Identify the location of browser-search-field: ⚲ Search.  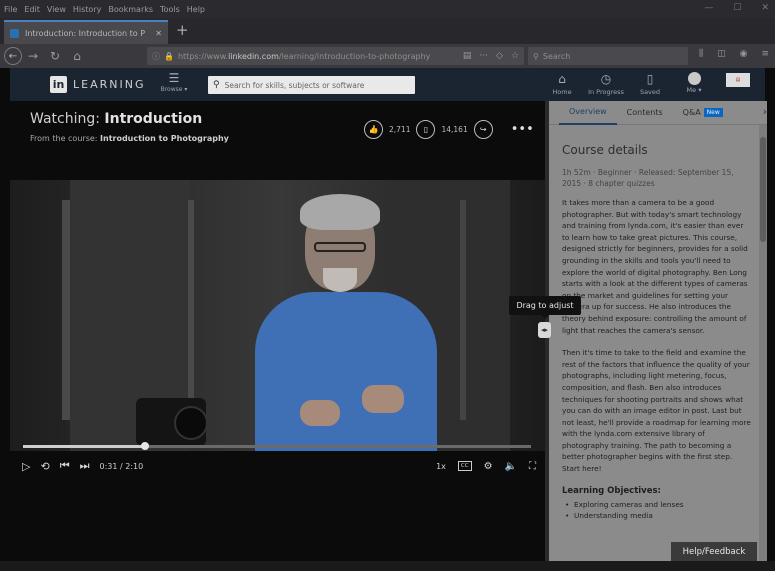
(608, 56).